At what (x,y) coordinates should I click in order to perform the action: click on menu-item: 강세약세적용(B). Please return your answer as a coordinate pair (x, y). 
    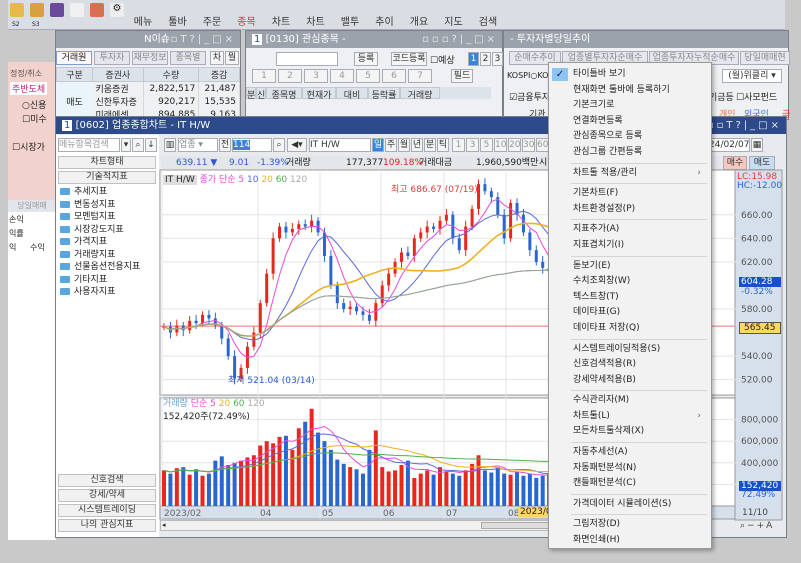
    Looking at the image, I should click on (630, 381).